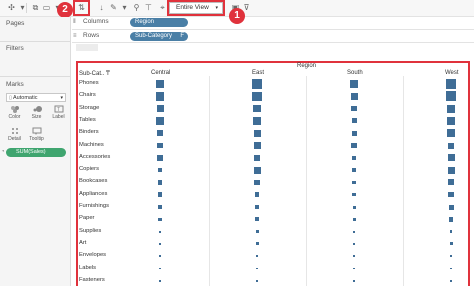 This screenshot has width=474, height=286. What do you see at coordinates (257, 232) in the screenshot?
I see `mark-supplies-east` at bounding box center [257, 232].